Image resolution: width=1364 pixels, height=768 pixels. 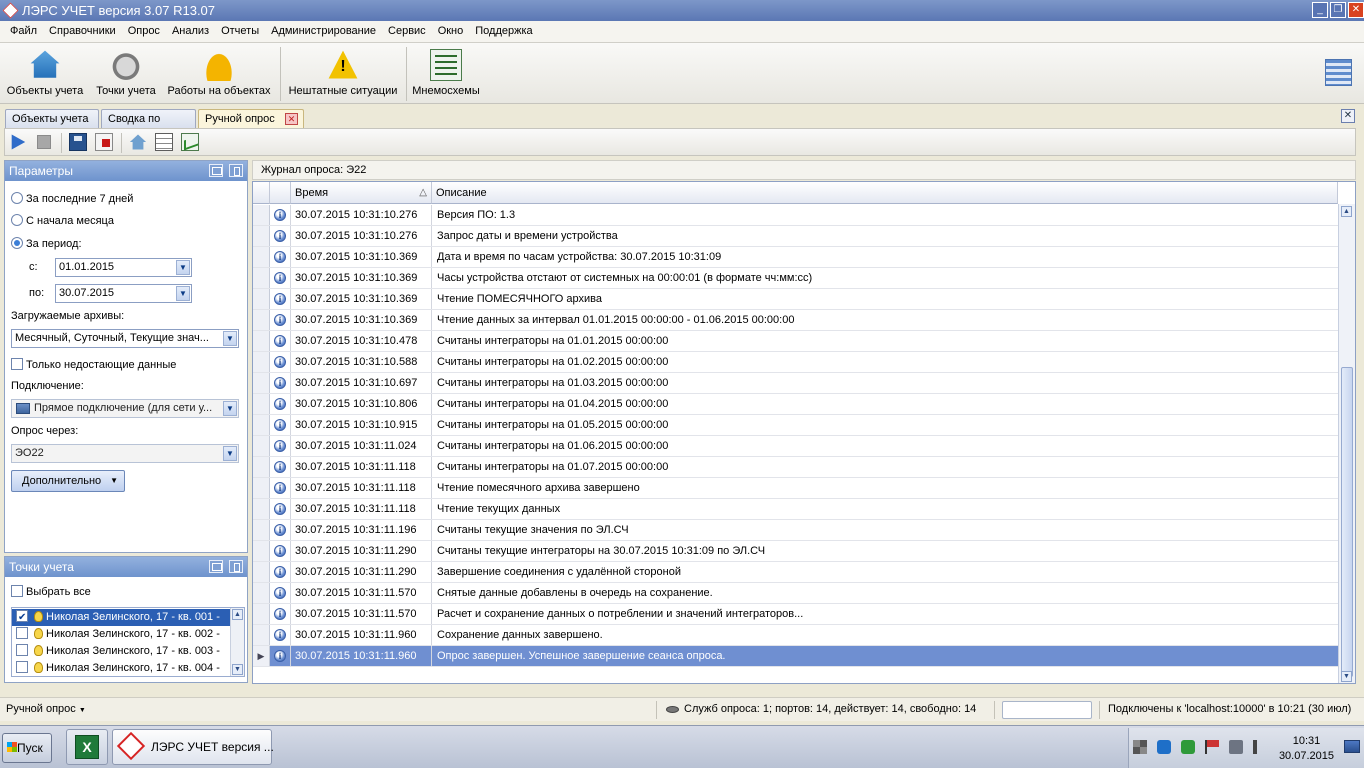 What do you see at coordinates (72, 198) in the screenshot?
I see `radio-last-7-days: За последние 7 дней` at bounding box center [72, 198].